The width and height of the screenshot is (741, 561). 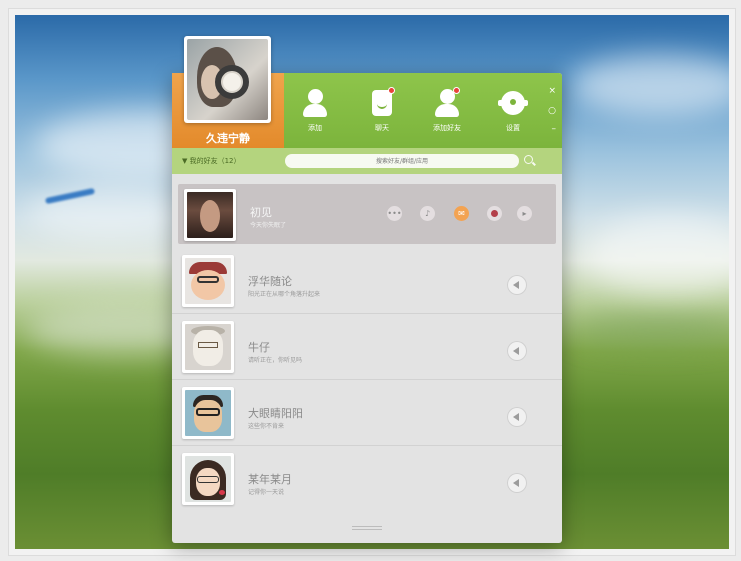 I want to click on music-icon: ♪, so click(x=427, y=213).